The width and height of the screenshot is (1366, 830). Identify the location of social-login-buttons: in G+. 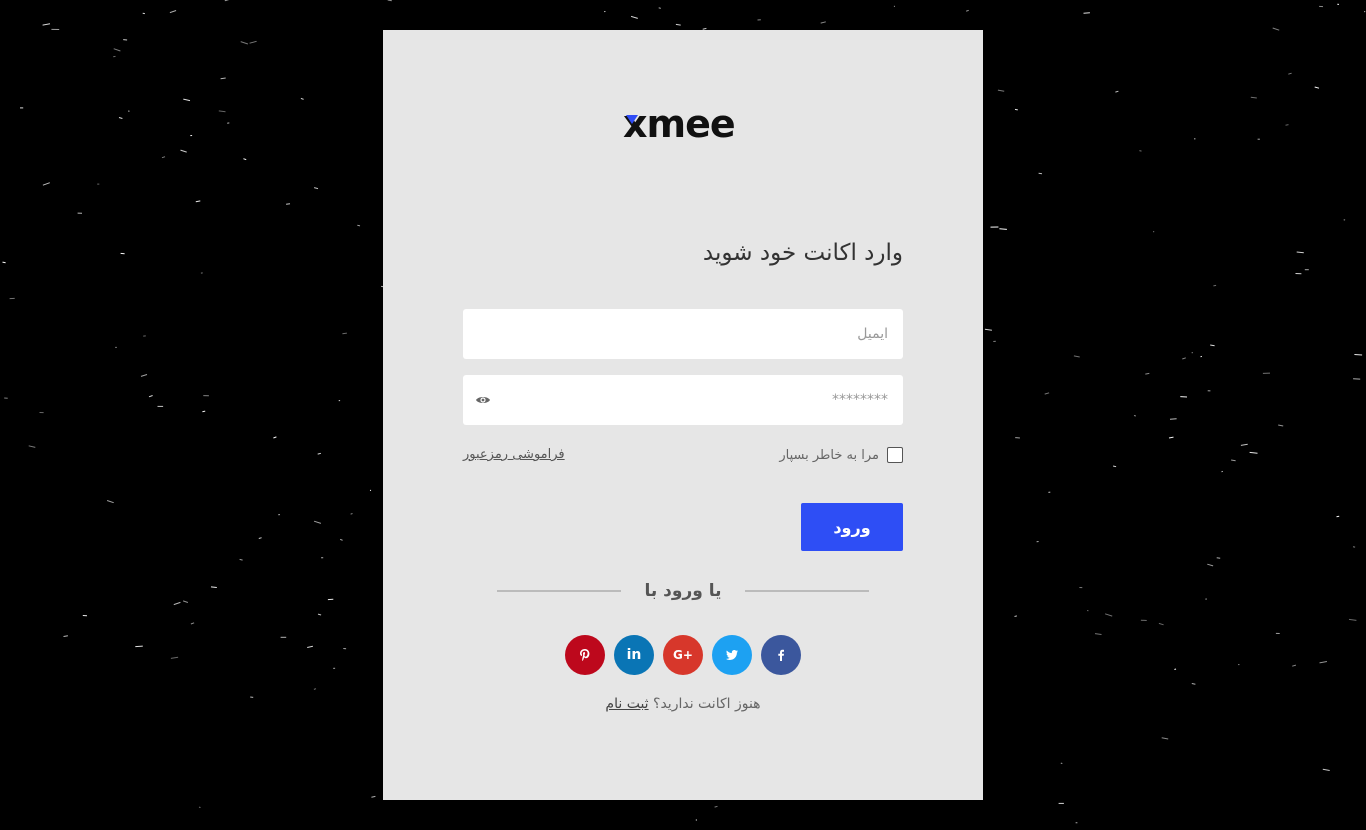
(683, 655).